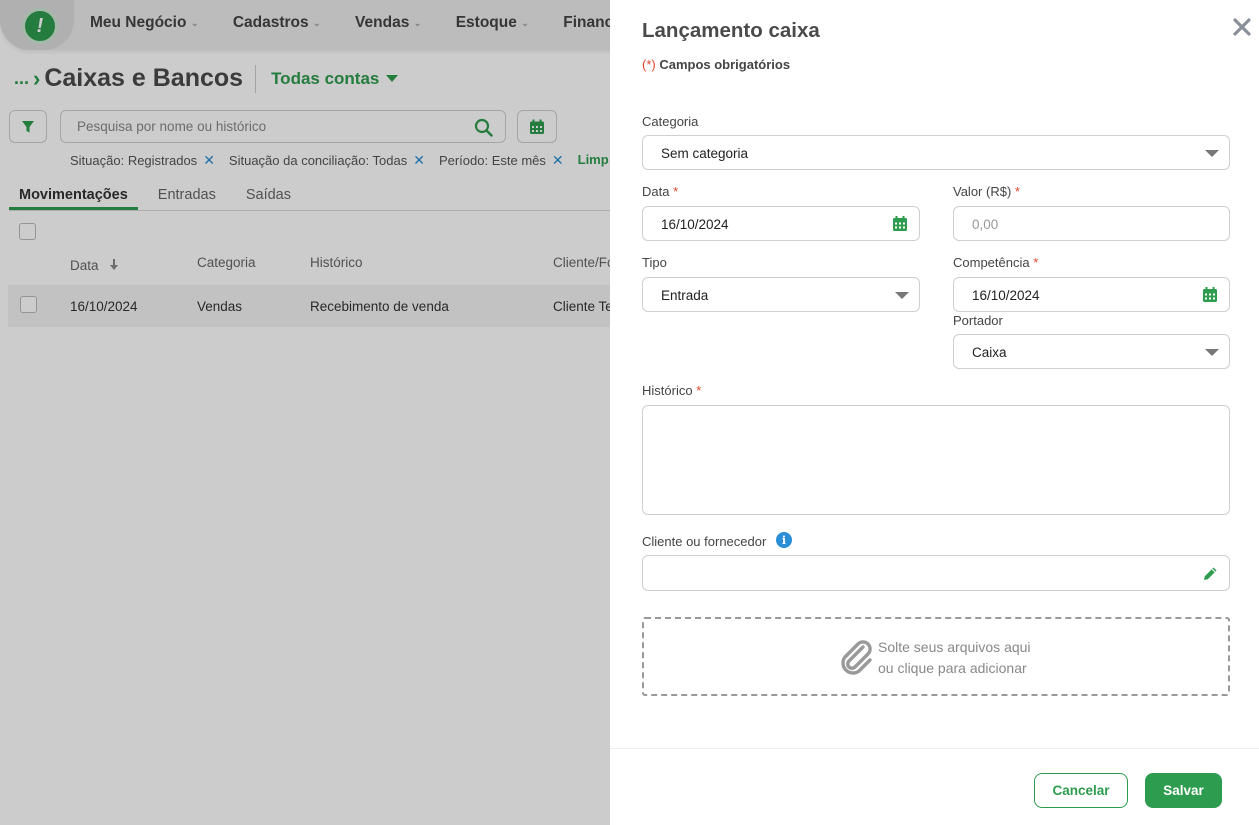 The image size is (1259, 825). What do you see at coordinates (936, 152) in the screenshot?
I see `category-select: Sem categoria` at bounding box center [936, 152].